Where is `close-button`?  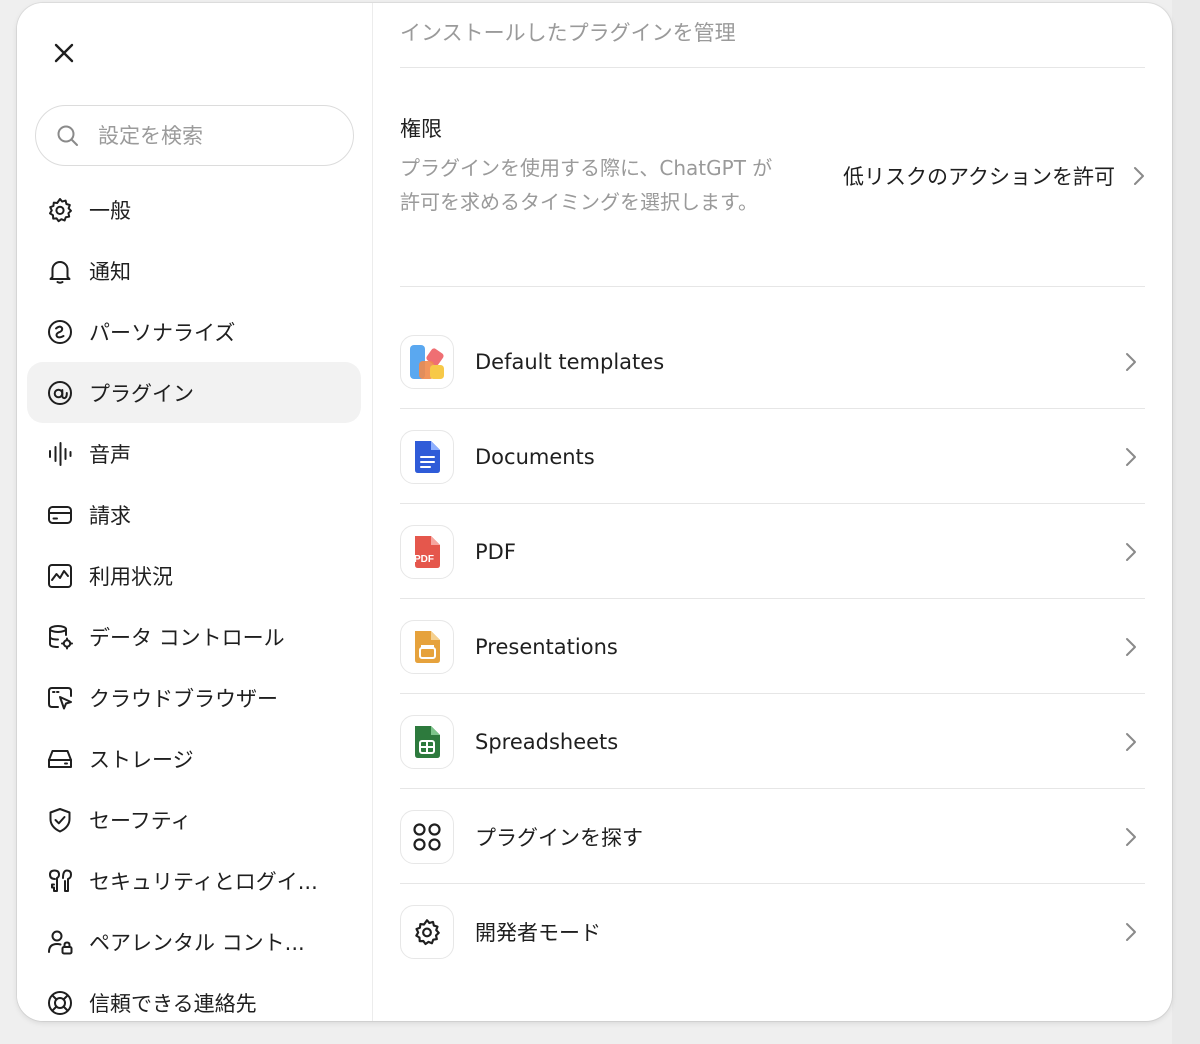
close-button is located at coordinates (64, 53).